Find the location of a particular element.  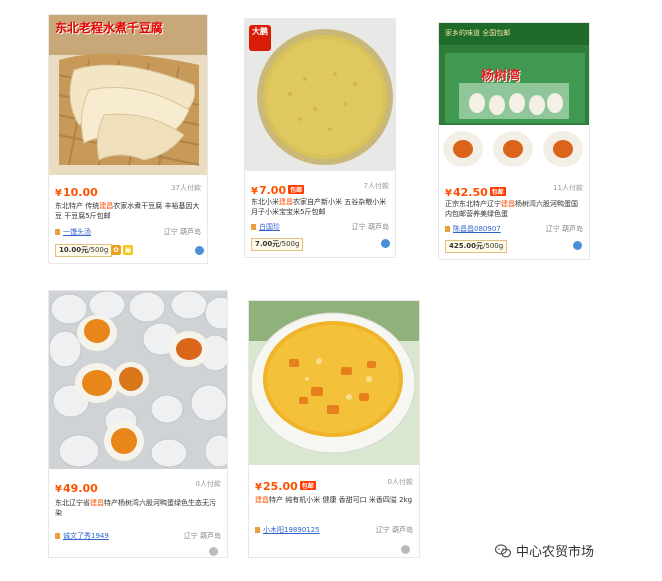

product-title: 建昌特产 纯有机小米 健康 香甜可口 米香四溢 2kg is located at coordinates (334, 500).